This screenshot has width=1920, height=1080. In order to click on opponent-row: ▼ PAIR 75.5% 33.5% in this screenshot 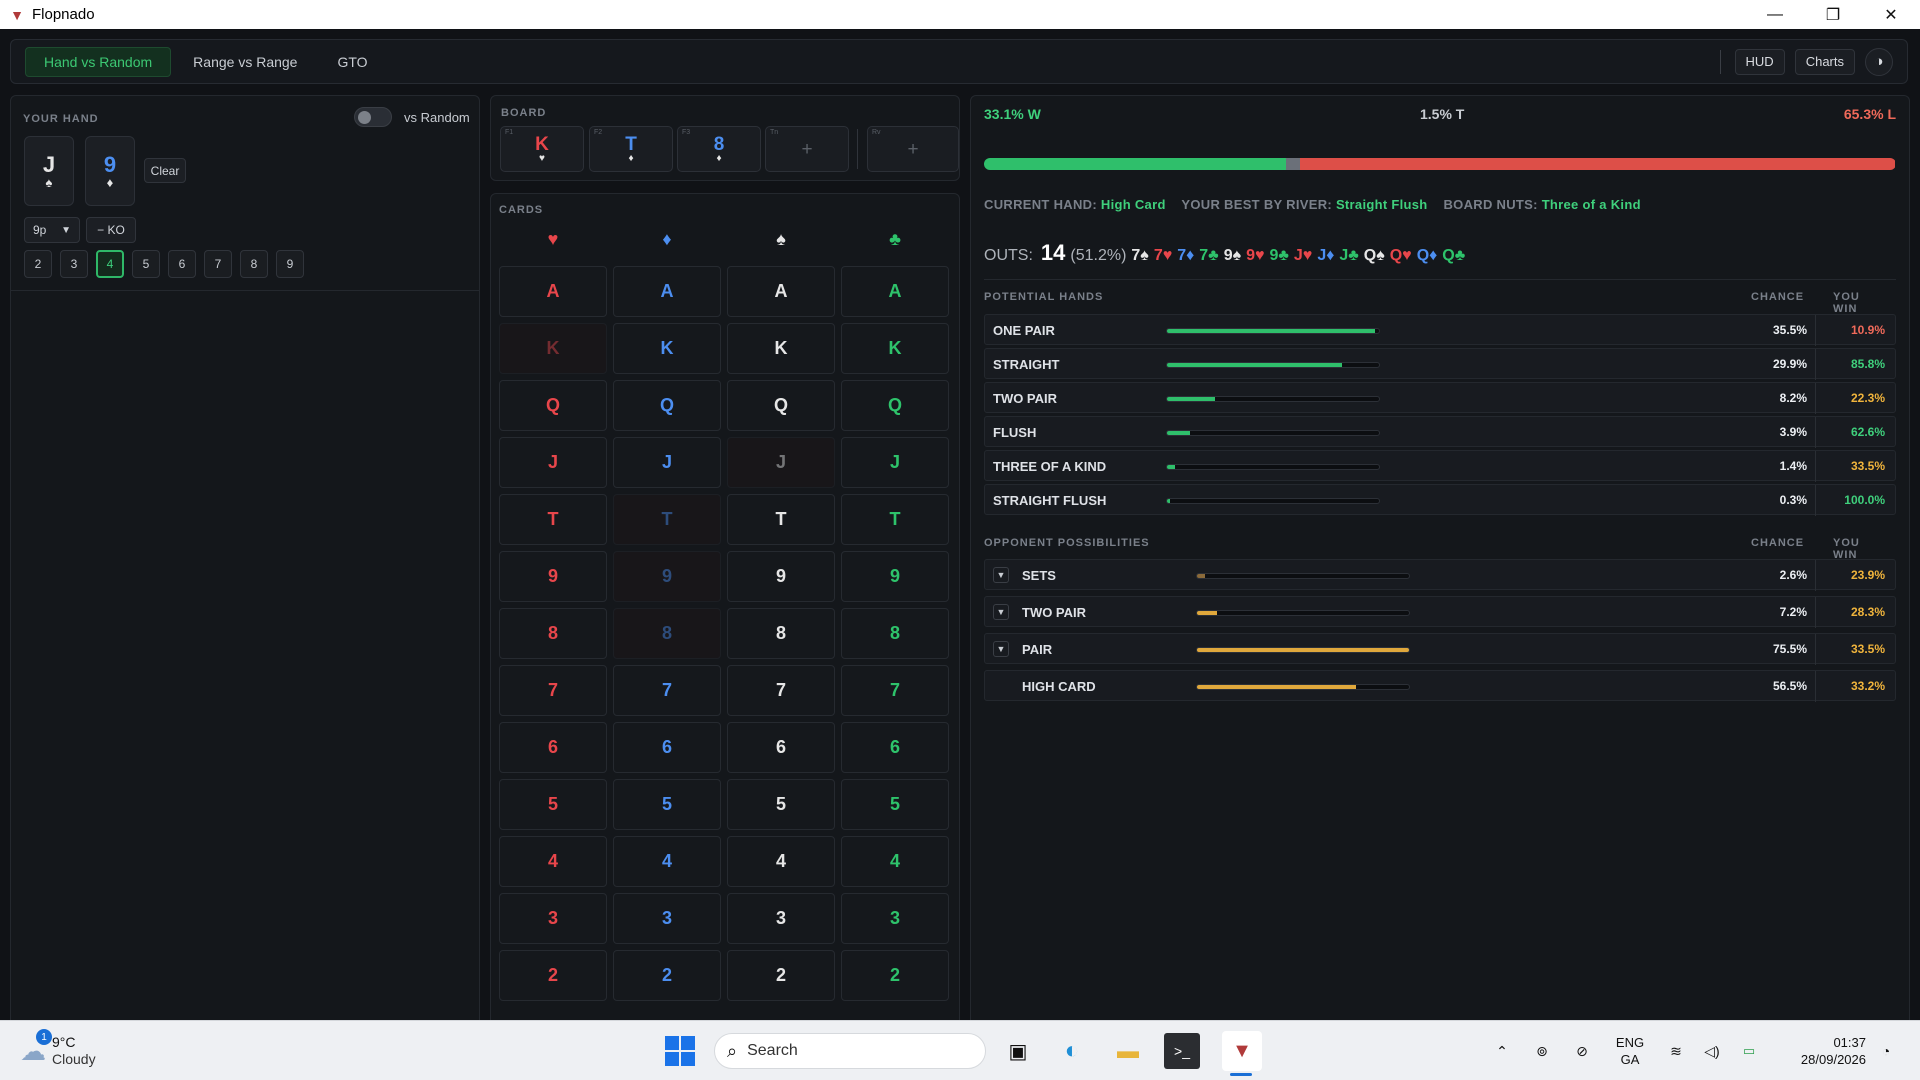, I will do `click(1440, 649)`.